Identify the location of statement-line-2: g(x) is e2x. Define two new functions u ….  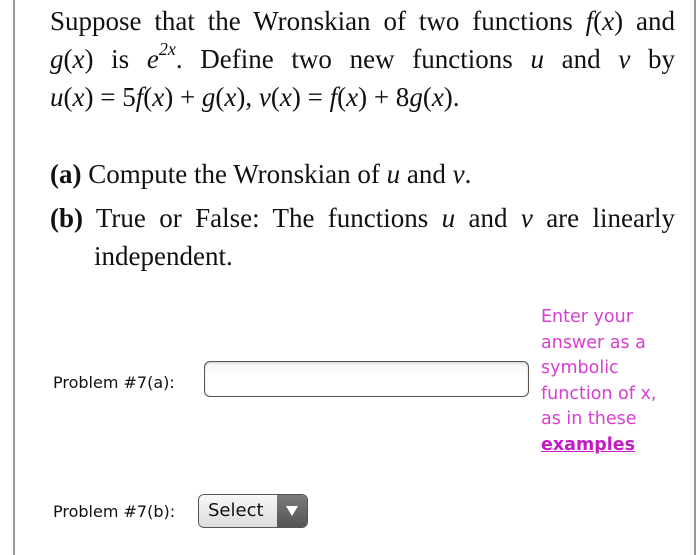
(362, 59).